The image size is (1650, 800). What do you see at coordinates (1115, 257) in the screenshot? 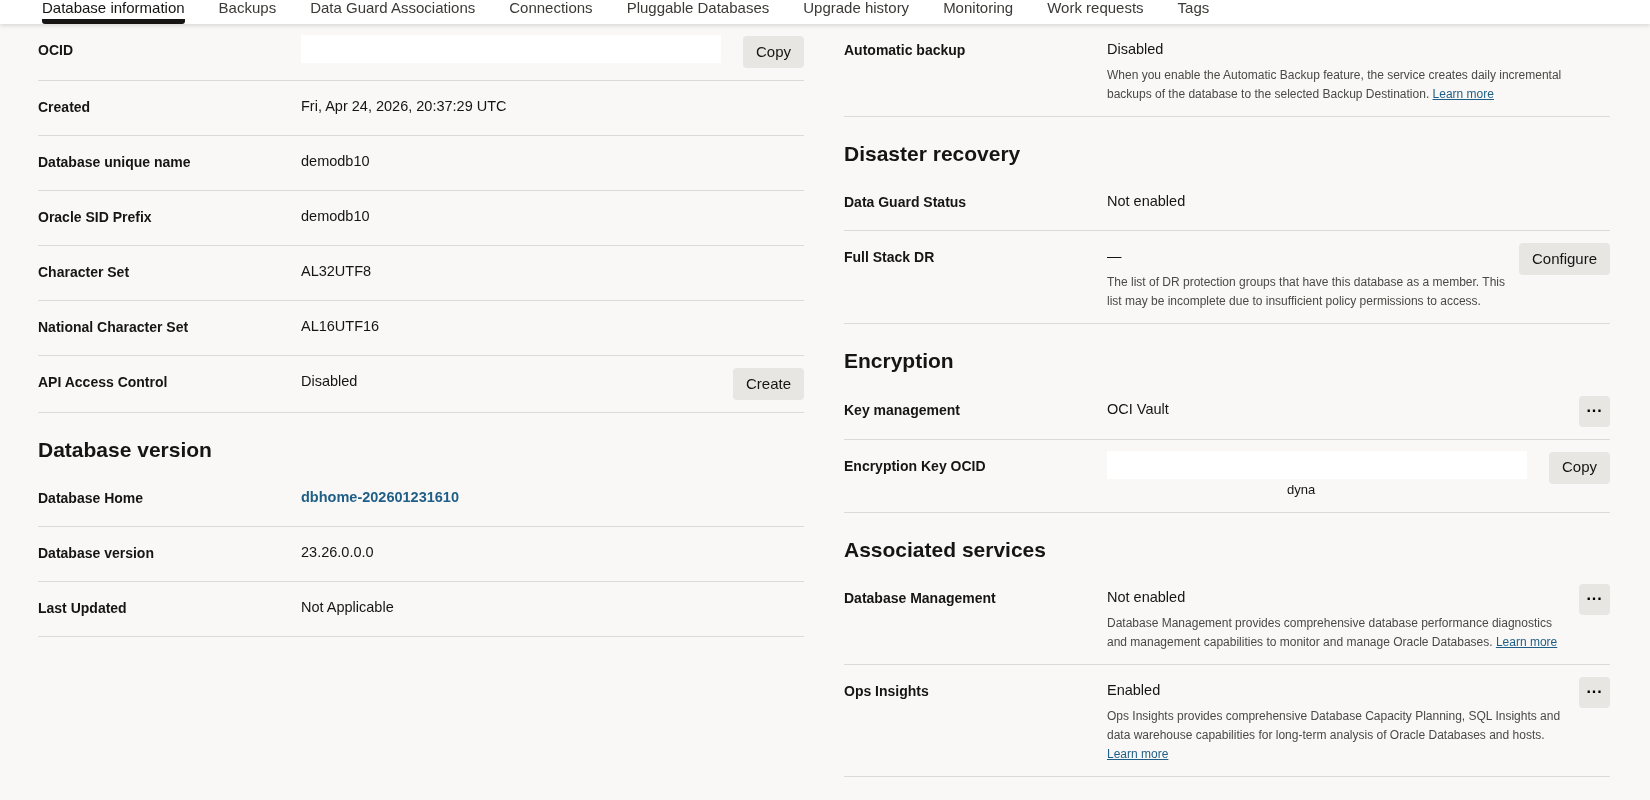
I see `field-value: —` at bounding box center [1115, 257].